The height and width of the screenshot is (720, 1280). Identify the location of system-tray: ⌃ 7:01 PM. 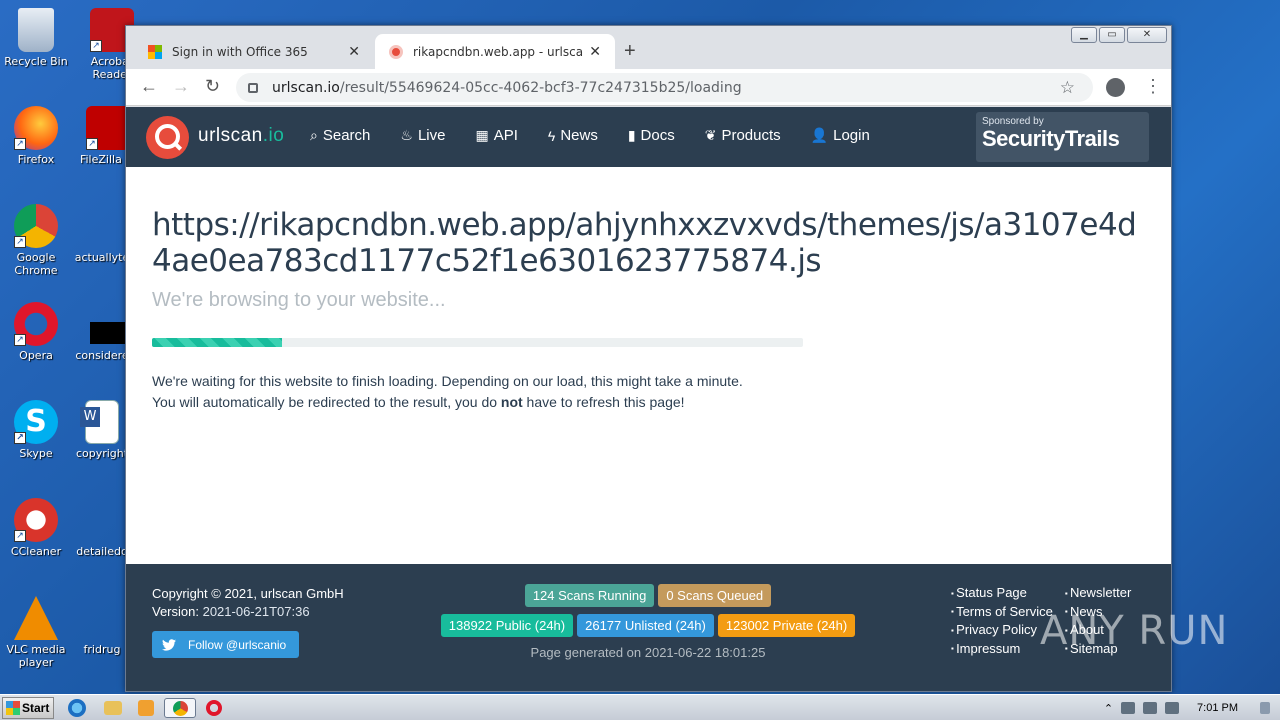
(1192, 707).